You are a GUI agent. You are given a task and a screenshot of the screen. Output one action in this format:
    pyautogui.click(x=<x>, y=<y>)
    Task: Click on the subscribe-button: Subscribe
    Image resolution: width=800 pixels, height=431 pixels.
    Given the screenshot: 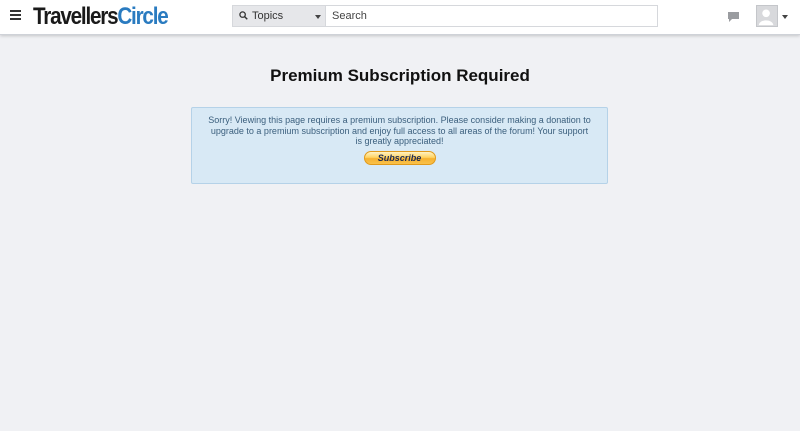 What is the action you would take?
    pyautogui.click(x=399, y=157)
    